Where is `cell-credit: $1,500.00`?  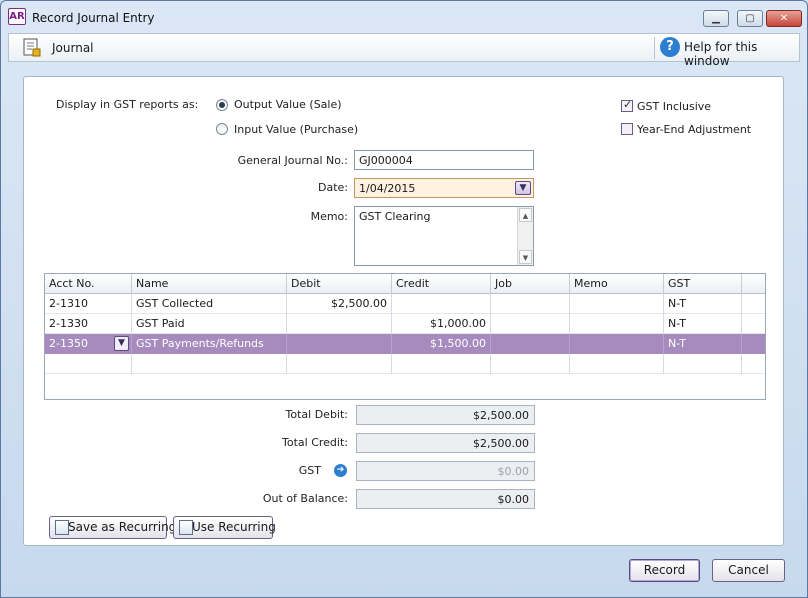
cell-credit: $1,500.00 is located at coordinates (441, 344).